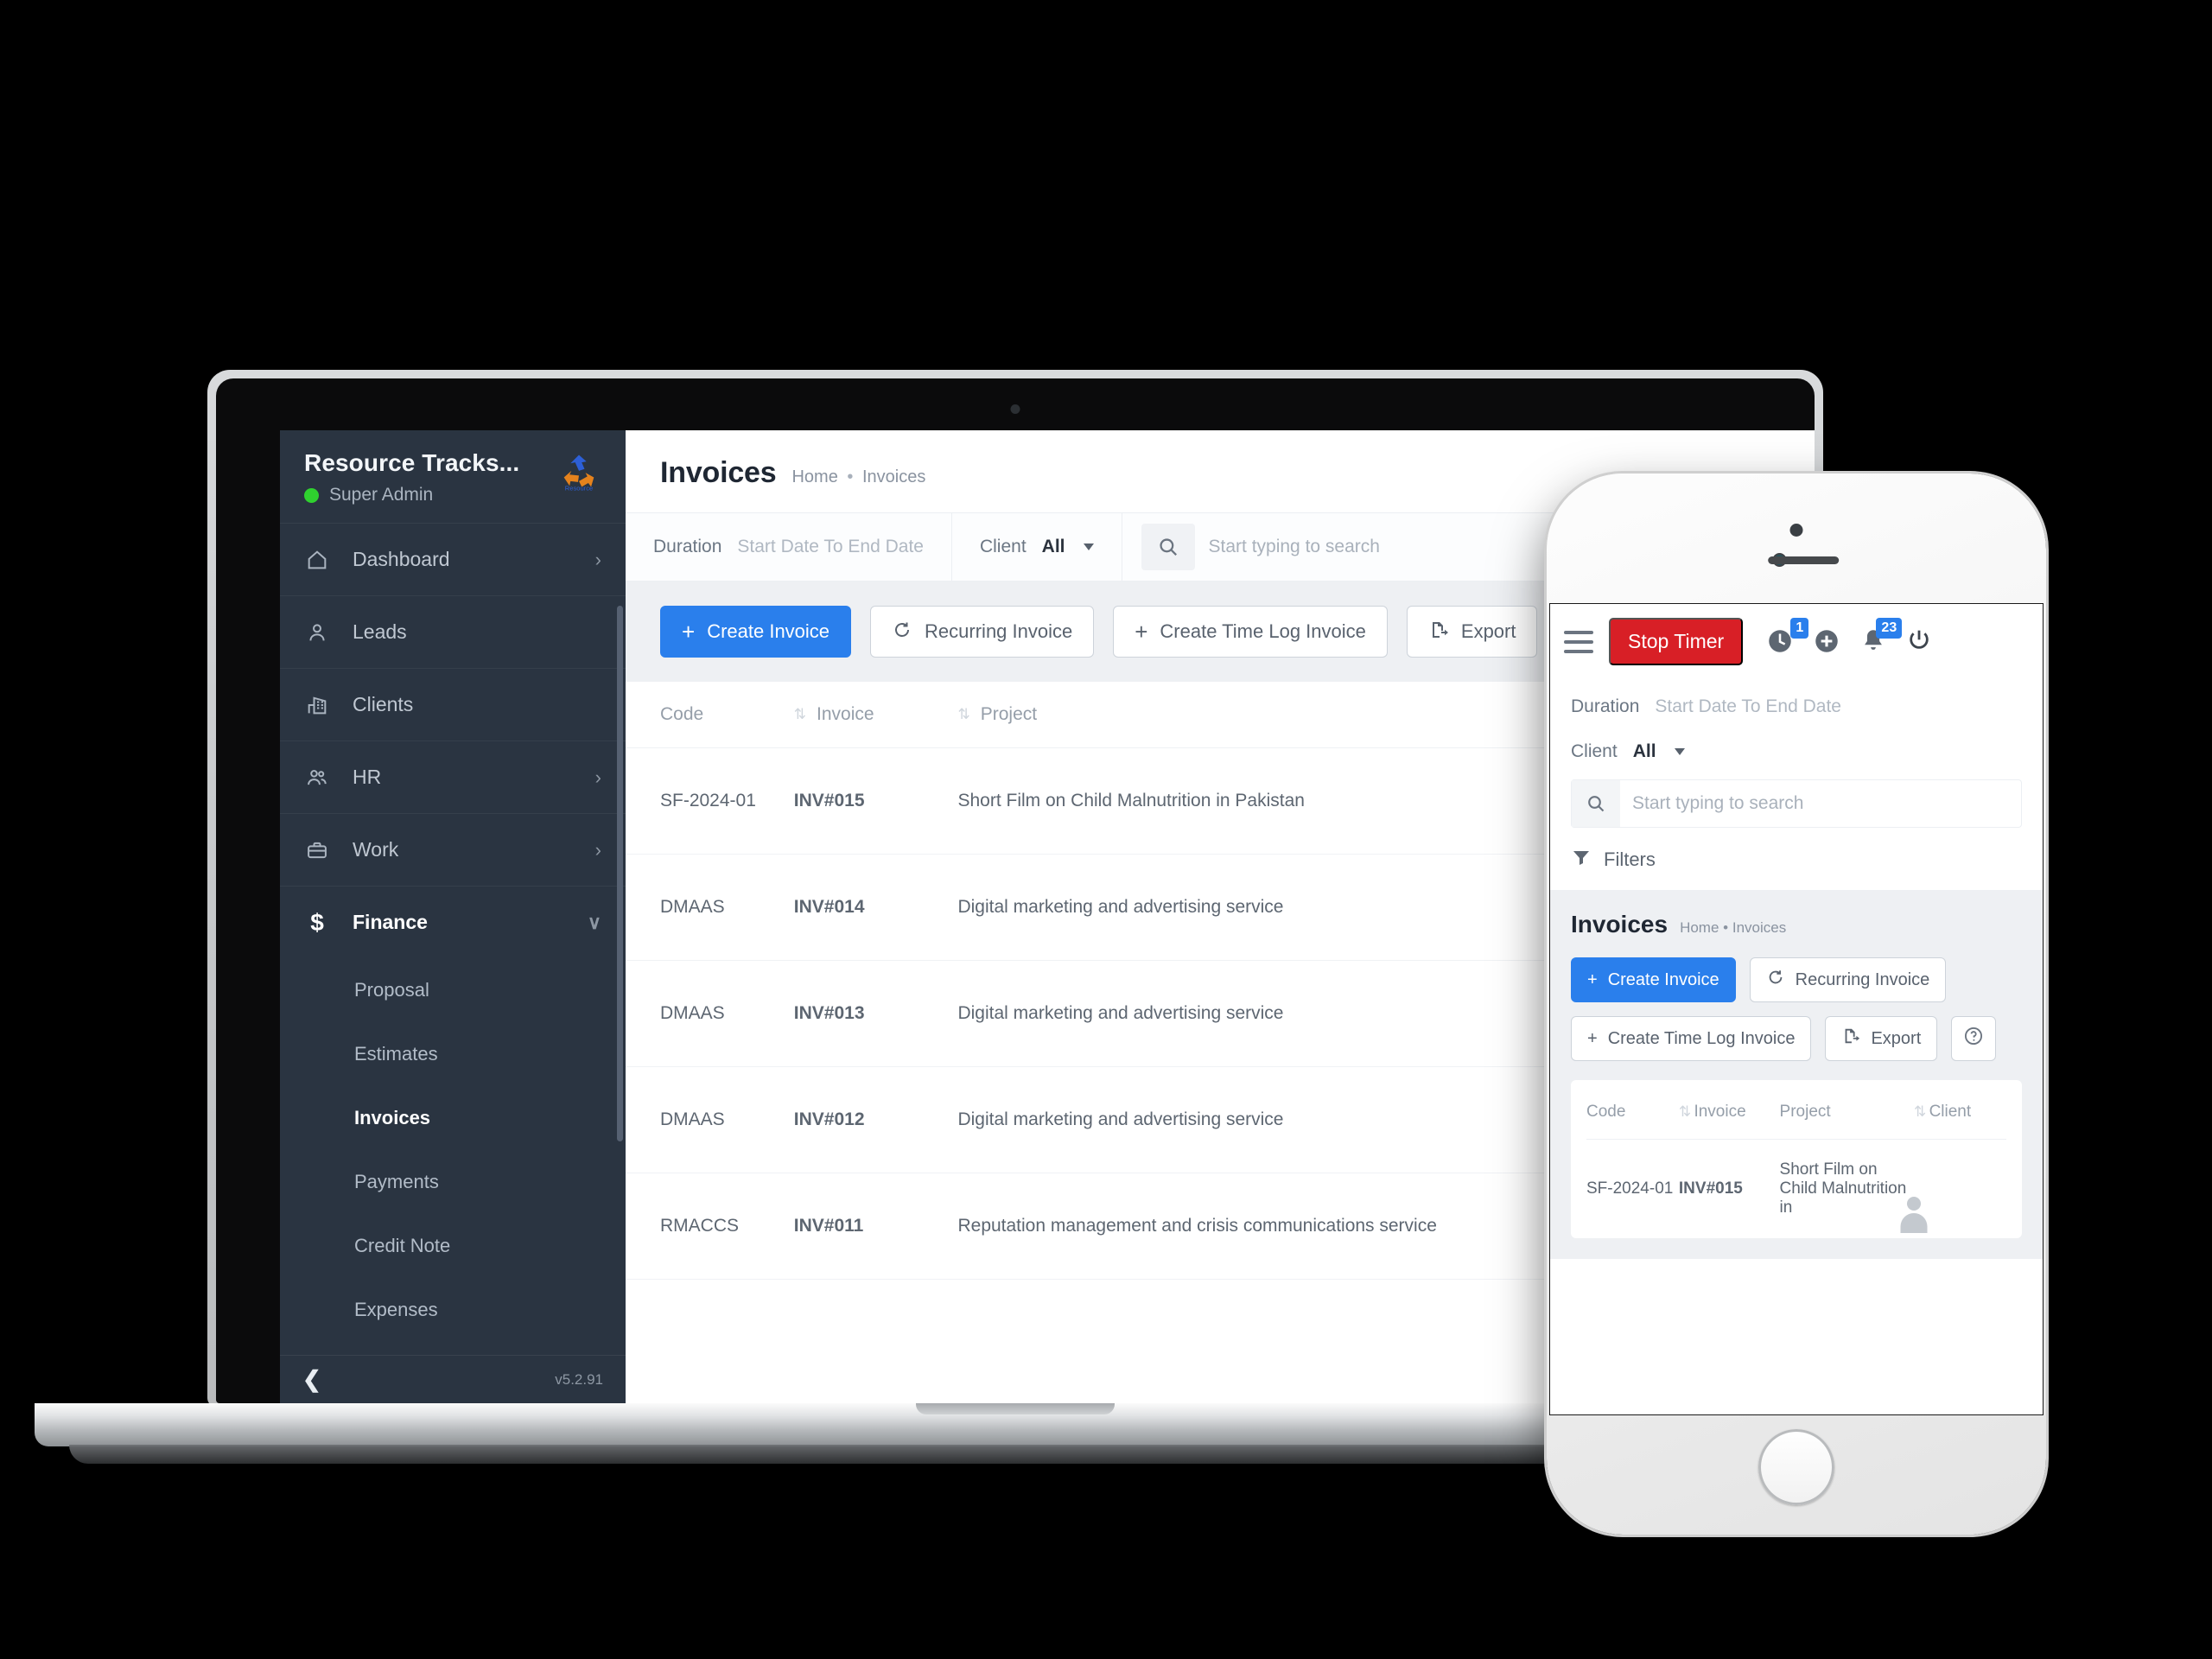 The image size is (2212, 1659). Describe the element at coordinates (1632, 1112) in the screenshot. I see `phone-column-header-code: Code` at that location.